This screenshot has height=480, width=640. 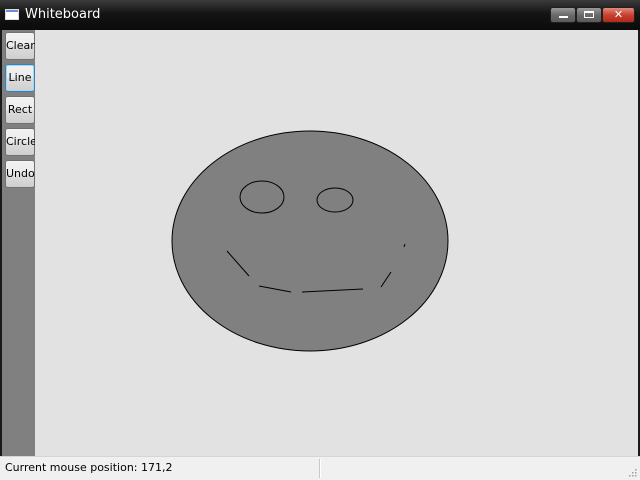 I want to click on resize-grip-icon, so click(x=632, y=472).